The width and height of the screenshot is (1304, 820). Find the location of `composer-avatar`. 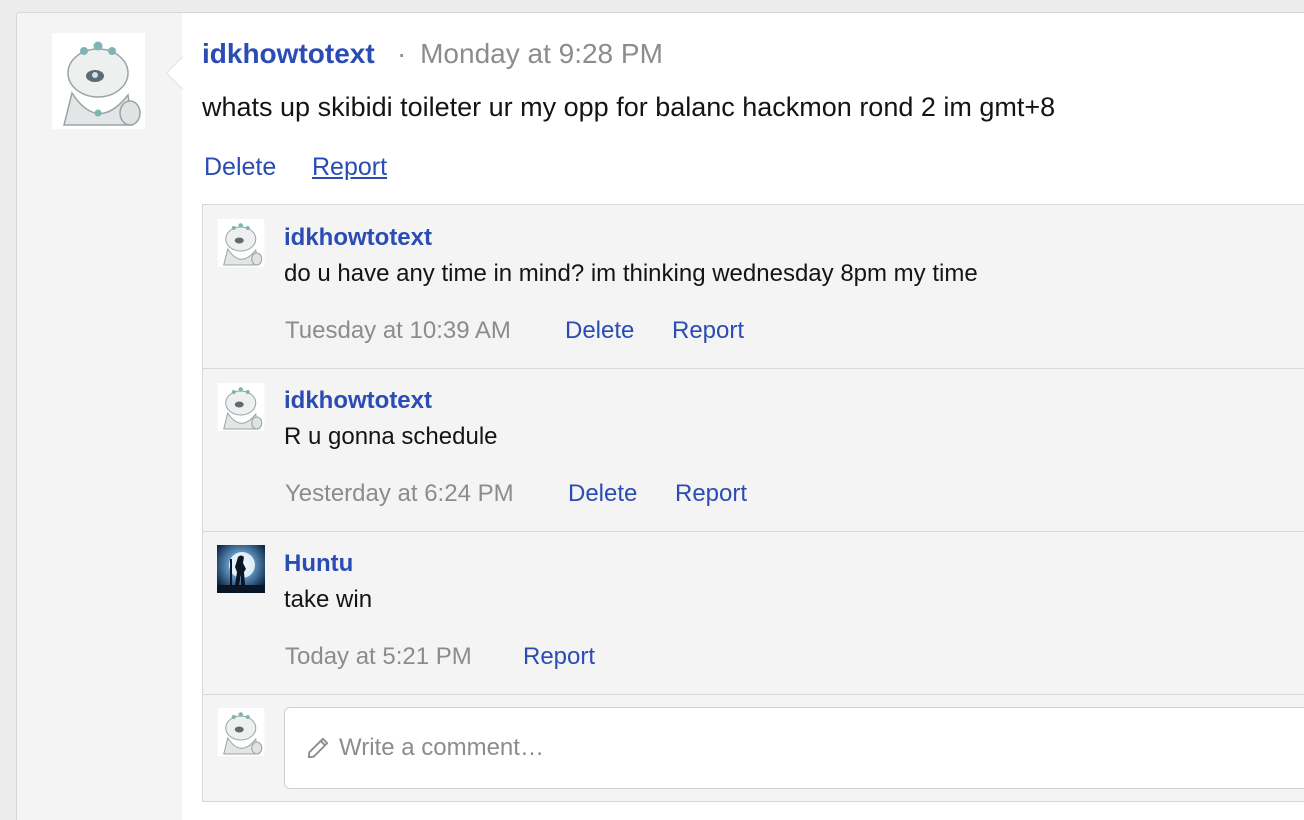

composer-avatar is located at coordinates (241, 732).